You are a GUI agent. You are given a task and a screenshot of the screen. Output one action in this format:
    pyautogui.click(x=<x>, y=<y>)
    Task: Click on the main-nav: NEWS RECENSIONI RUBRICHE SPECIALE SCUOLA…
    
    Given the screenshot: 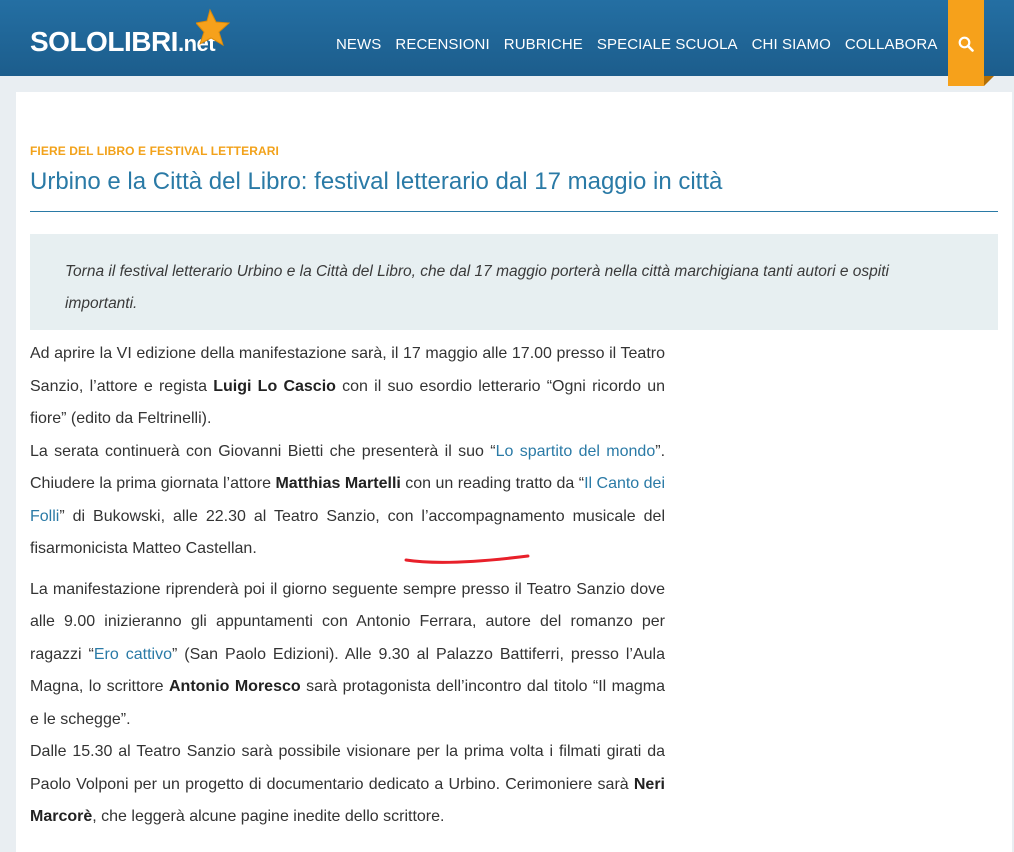 What is the action you would take?
    pyautogui.click(x=643, y=46)
    